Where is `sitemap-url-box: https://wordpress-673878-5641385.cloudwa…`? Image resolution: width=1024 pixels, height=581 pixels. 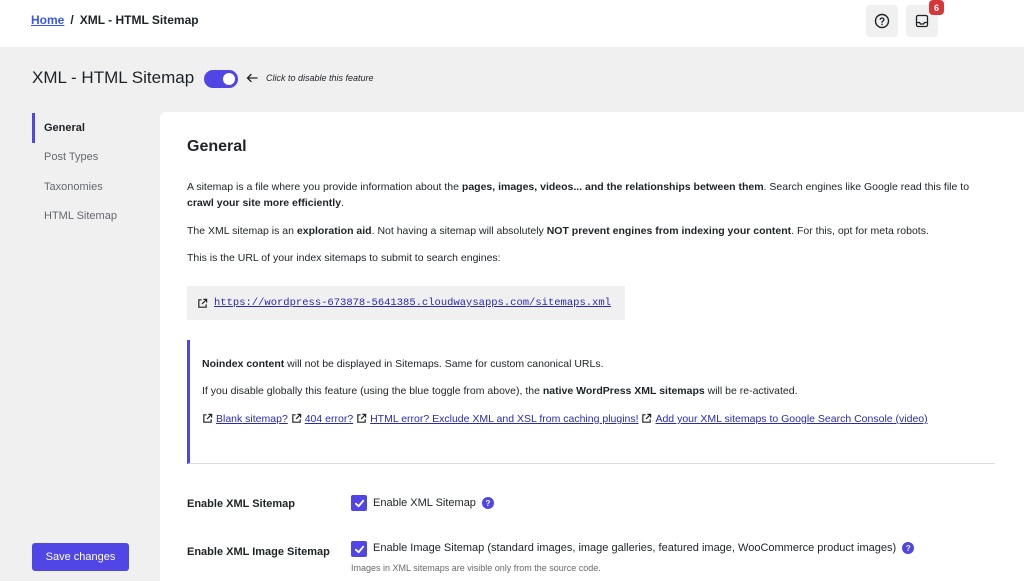
sitemap-url-box: https://wordpress-673878-5641385.cloudwa… is located at coordinates (406, 303).